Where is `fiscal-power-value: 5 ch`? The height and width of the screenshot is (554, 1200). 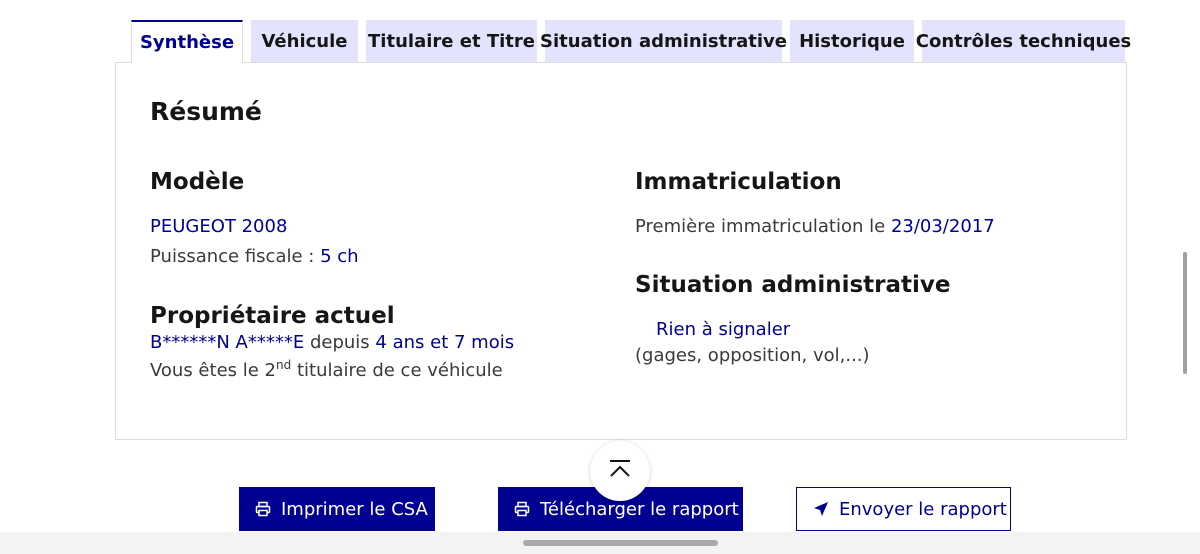 fiscal-power-value: 5 ch is located at coordinates (339, 256).